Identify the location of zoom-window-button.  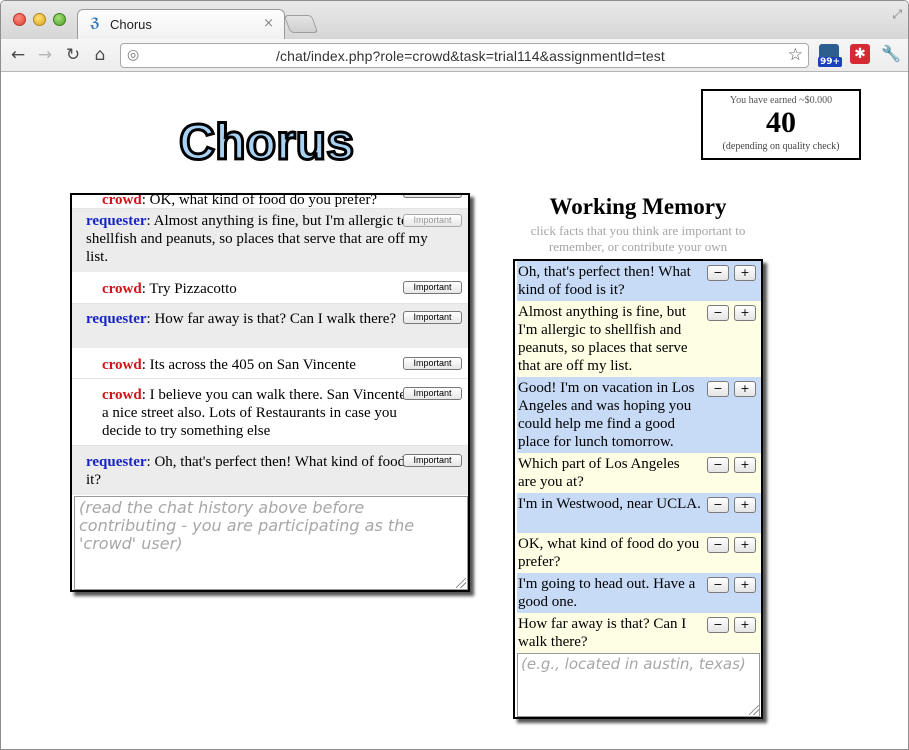
(59, 19).